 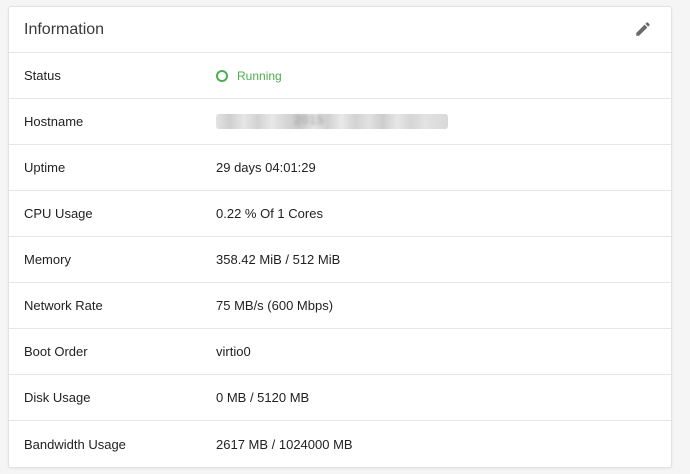 I want to click on row-value: 29 days 04:01:29, so click(x=266, y=167).